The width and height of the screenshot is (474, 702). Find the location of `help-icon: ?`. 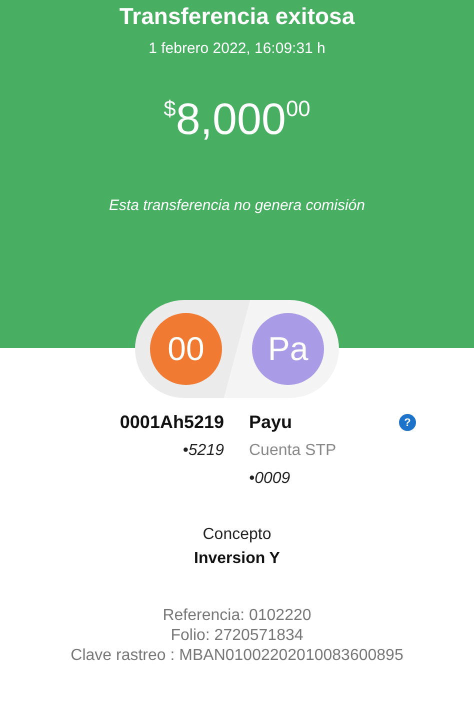

help-icon: ? is located at coordinates (407, 422).